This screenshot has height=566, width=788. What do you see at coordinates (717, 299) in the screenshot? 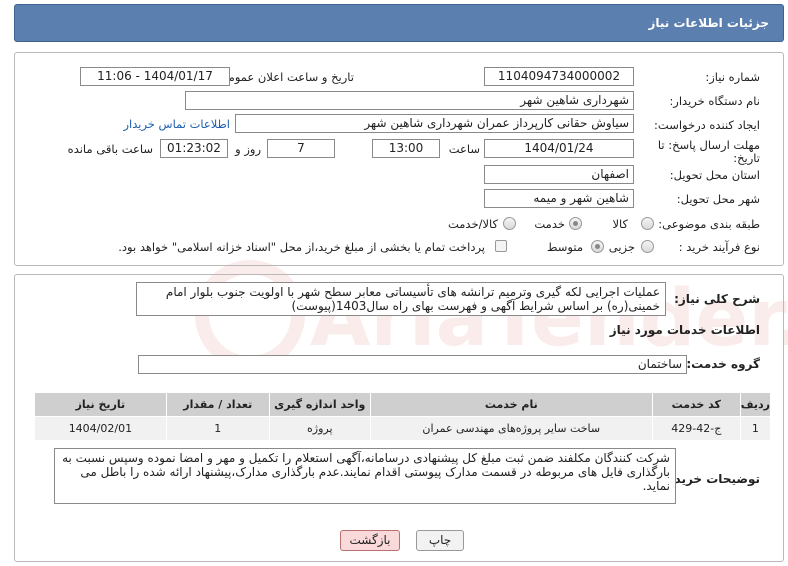
I see `summary-label: شرح کلی نیاز:` at bounding box center [717, 299].